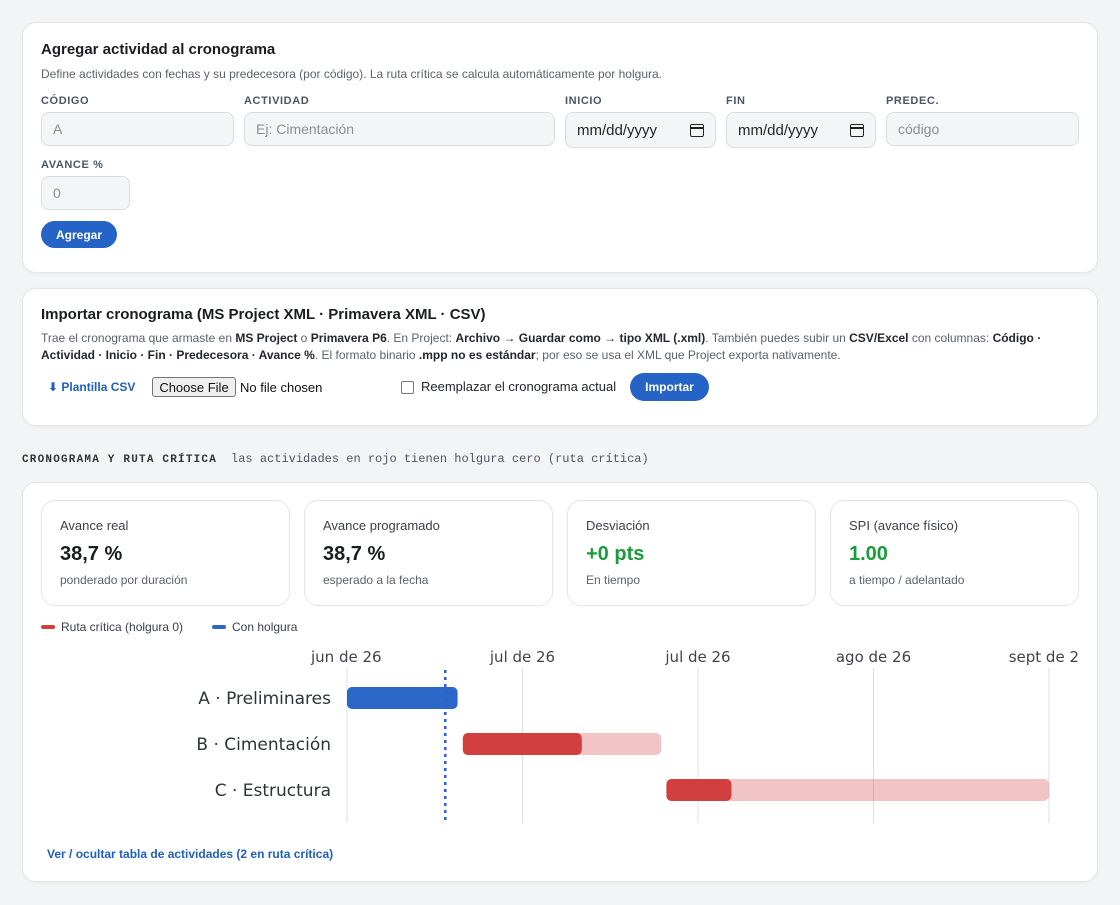 The image size is (1120, 905). I want to click on end-date-value: mm/dd/yyyy, so click(778, 130).